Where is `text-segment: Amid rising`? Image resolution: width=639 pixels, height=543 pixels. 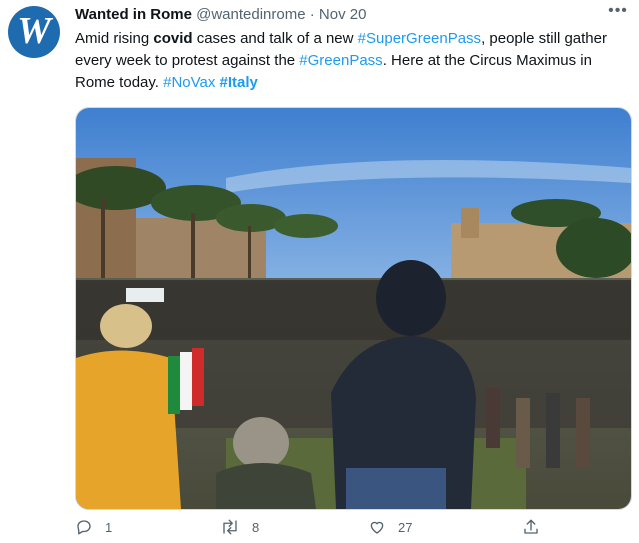 text-segment: Amid rising is located at coordinates (114, 38).